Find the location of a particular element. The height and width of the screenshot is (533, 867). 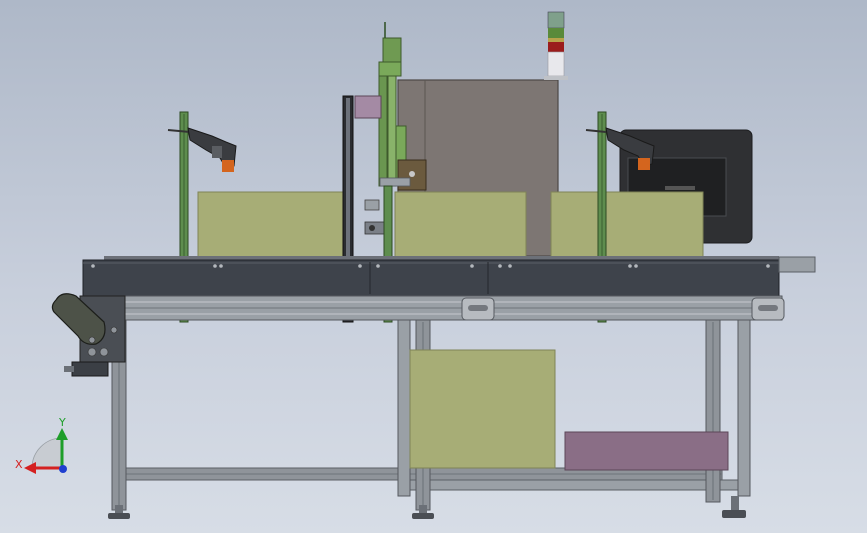

triad-x-label: X is located at coordinates (19, 464).